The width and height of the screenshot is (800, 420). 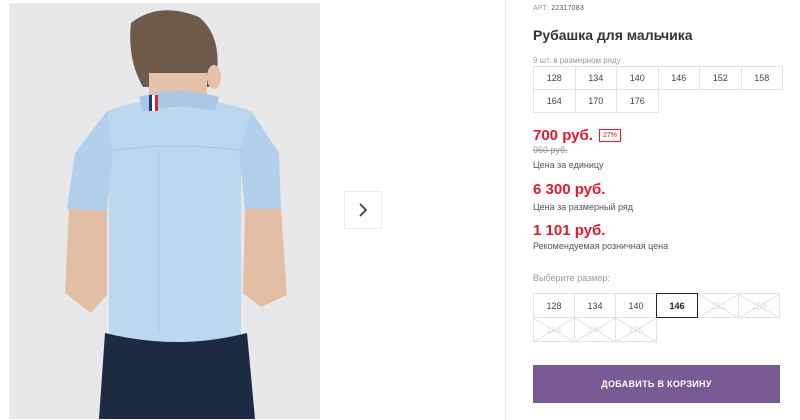 I want to click on size-option-158: 158, so click(x=759, y=305).